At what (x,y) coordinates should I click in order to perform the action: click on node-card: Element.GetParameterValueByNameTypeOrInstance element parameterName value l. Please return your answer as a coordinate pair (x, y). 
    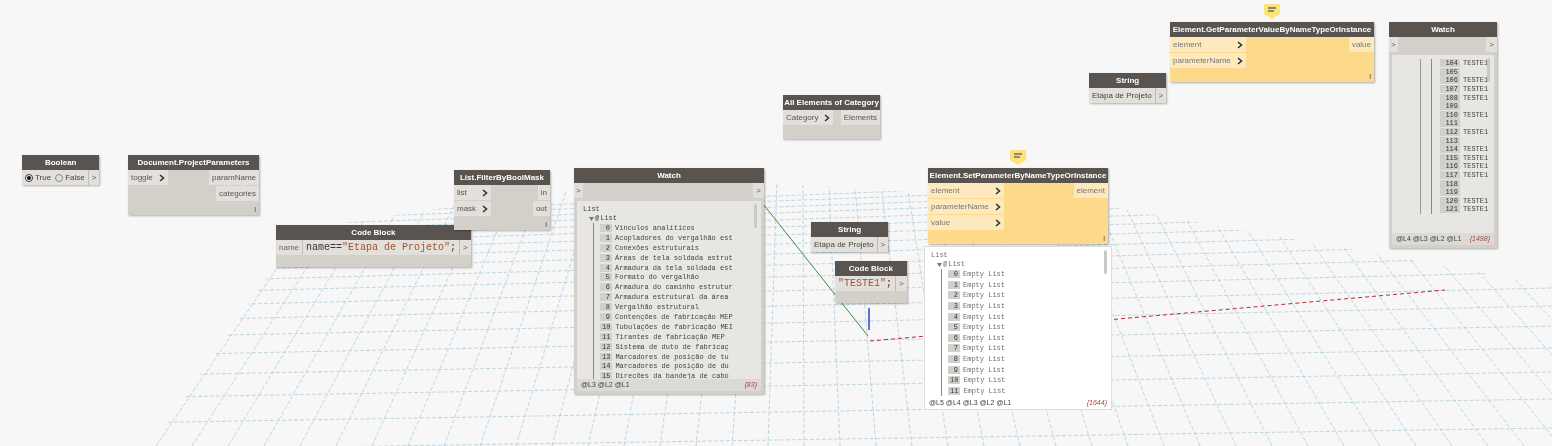
    Looking at the image, I should click on (1272, 52).